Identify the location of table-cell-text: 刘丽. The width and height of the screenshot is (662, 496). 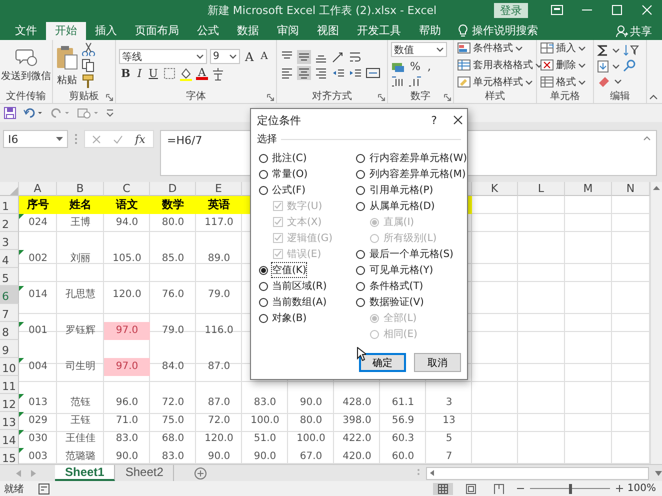
(81, 259).